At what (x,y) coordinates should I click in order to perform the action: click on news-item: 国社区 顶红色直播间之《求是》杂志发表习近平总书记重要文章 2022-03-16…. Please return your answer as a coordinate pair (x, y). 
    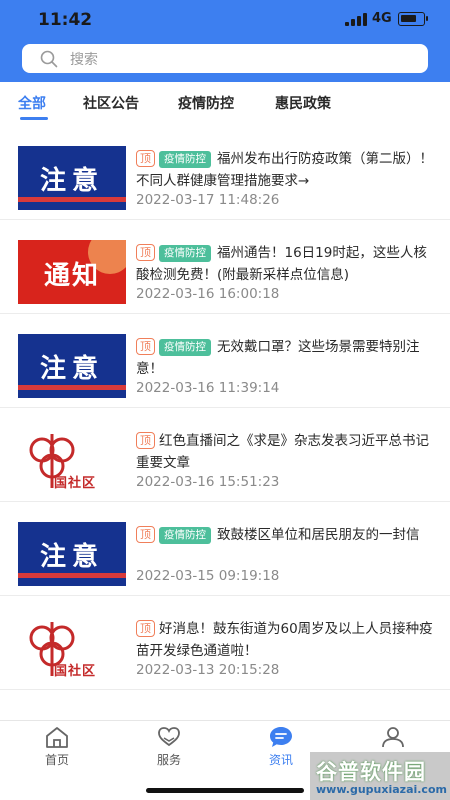
    Looking at the image, I should click on (225, 455).